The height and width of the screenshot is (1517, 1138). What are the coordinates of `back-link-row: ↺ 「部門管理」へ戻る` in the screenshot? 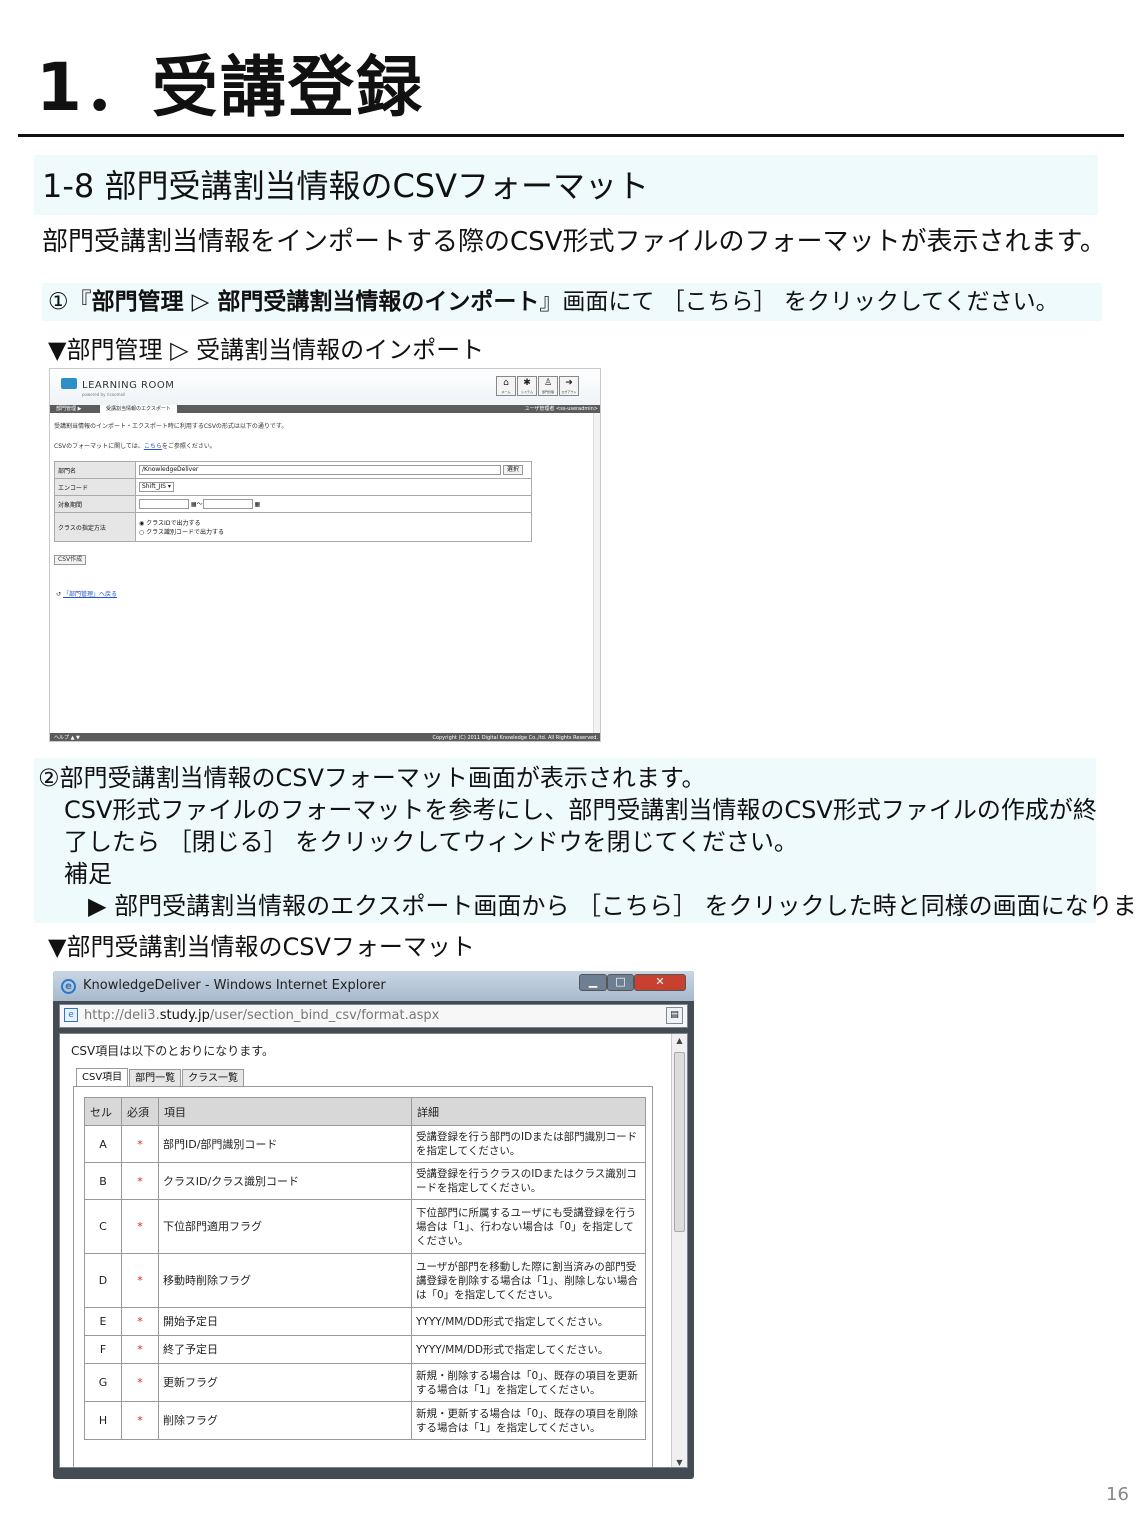 It's located at (86, 593).